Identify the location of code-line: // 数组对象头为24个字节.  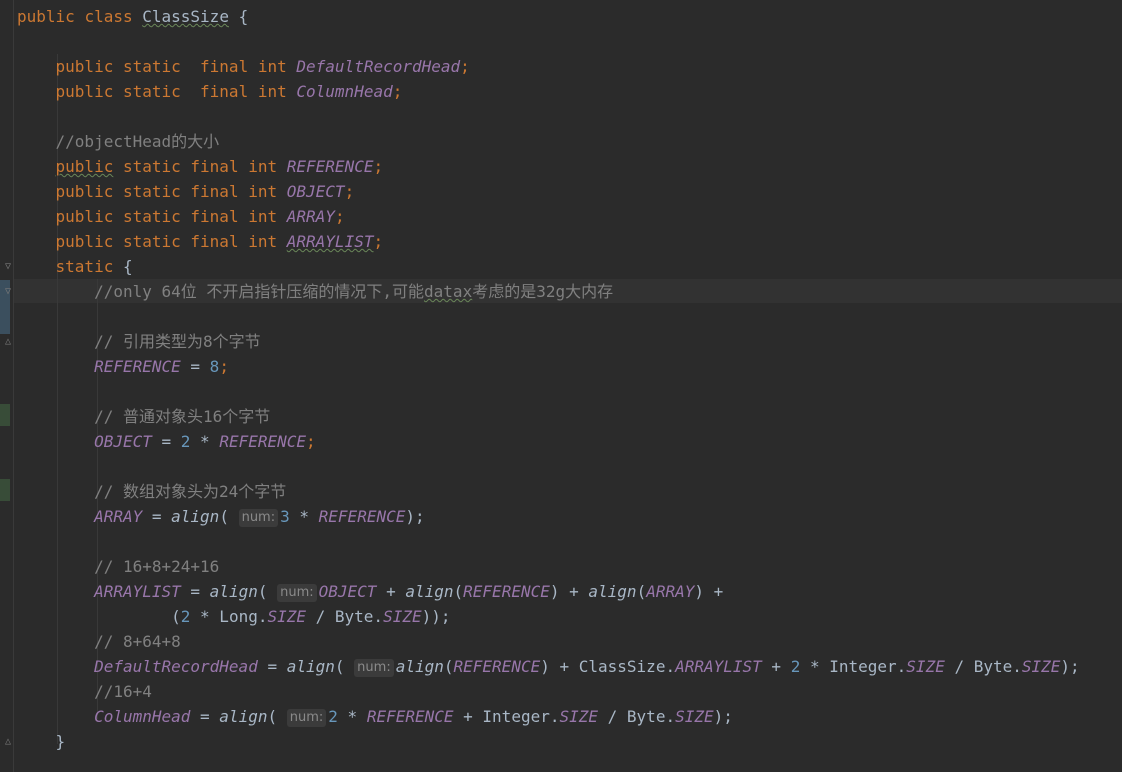
(548, 491).